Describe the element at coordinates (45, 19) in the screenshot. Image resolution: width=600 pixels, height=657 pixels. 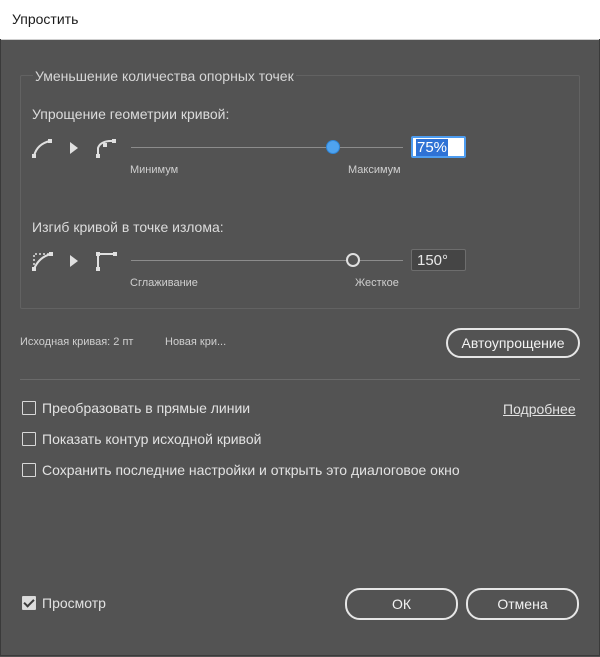
I see `window-title: Упростить` at that location.